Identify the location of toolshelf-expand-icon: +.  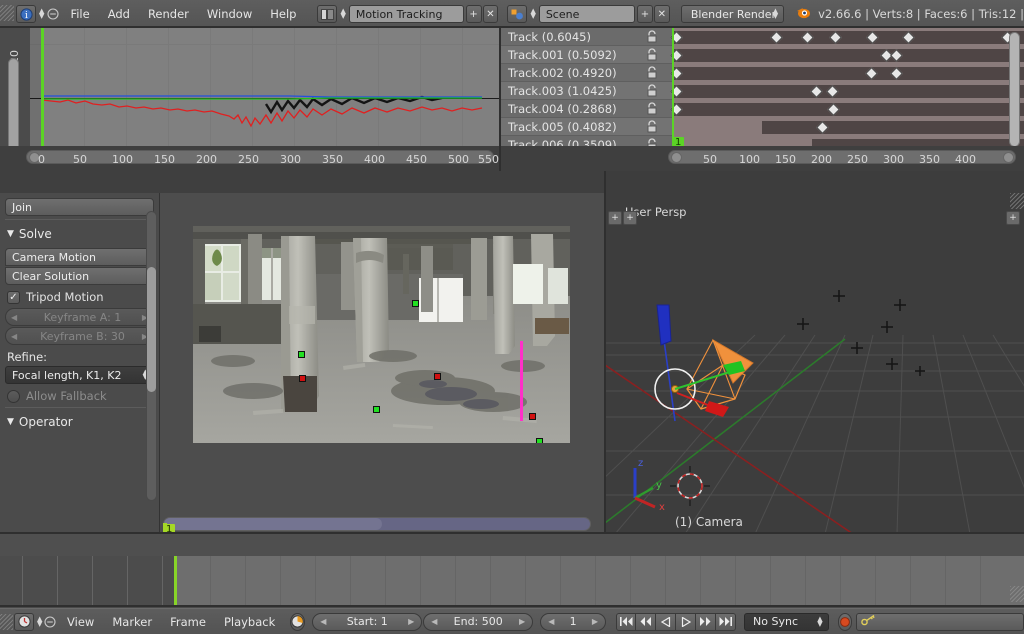
(615, 218).